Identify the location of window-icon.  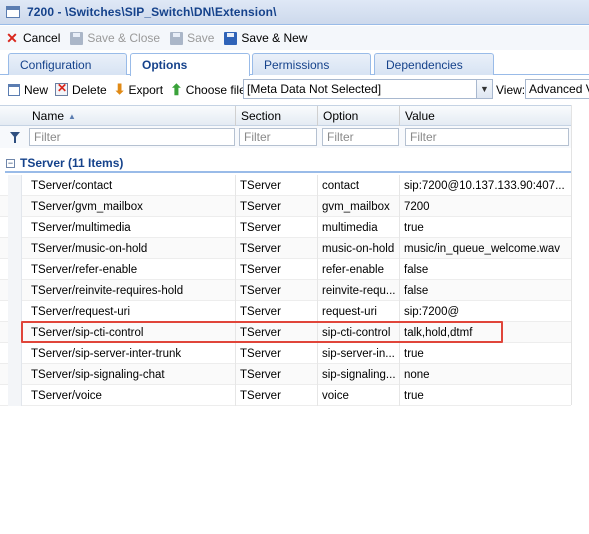
(13, 12).